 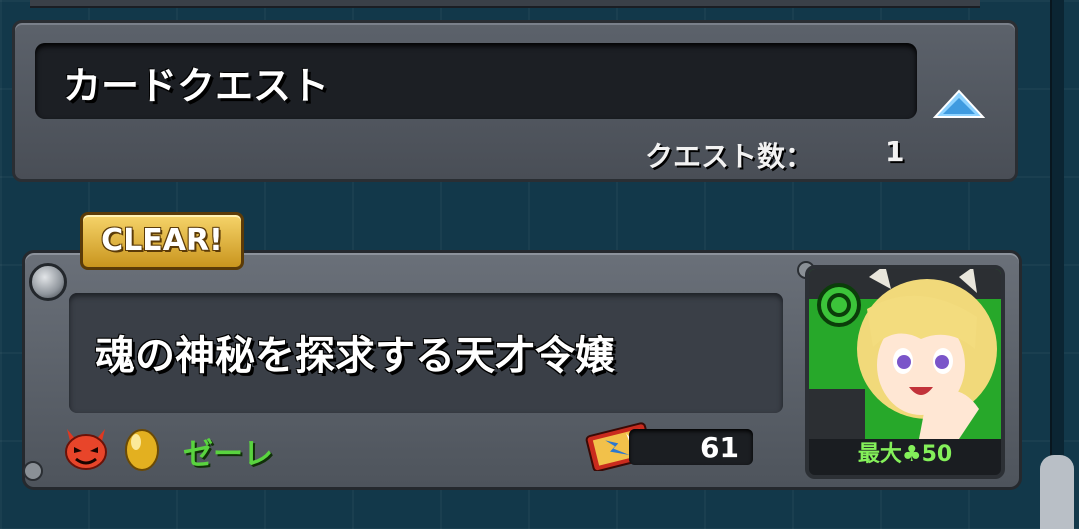 What do you see at coordinates (476, 81) in the screenshot?
I see `title-box: カードクエスト` at bounding box center [476, 81].